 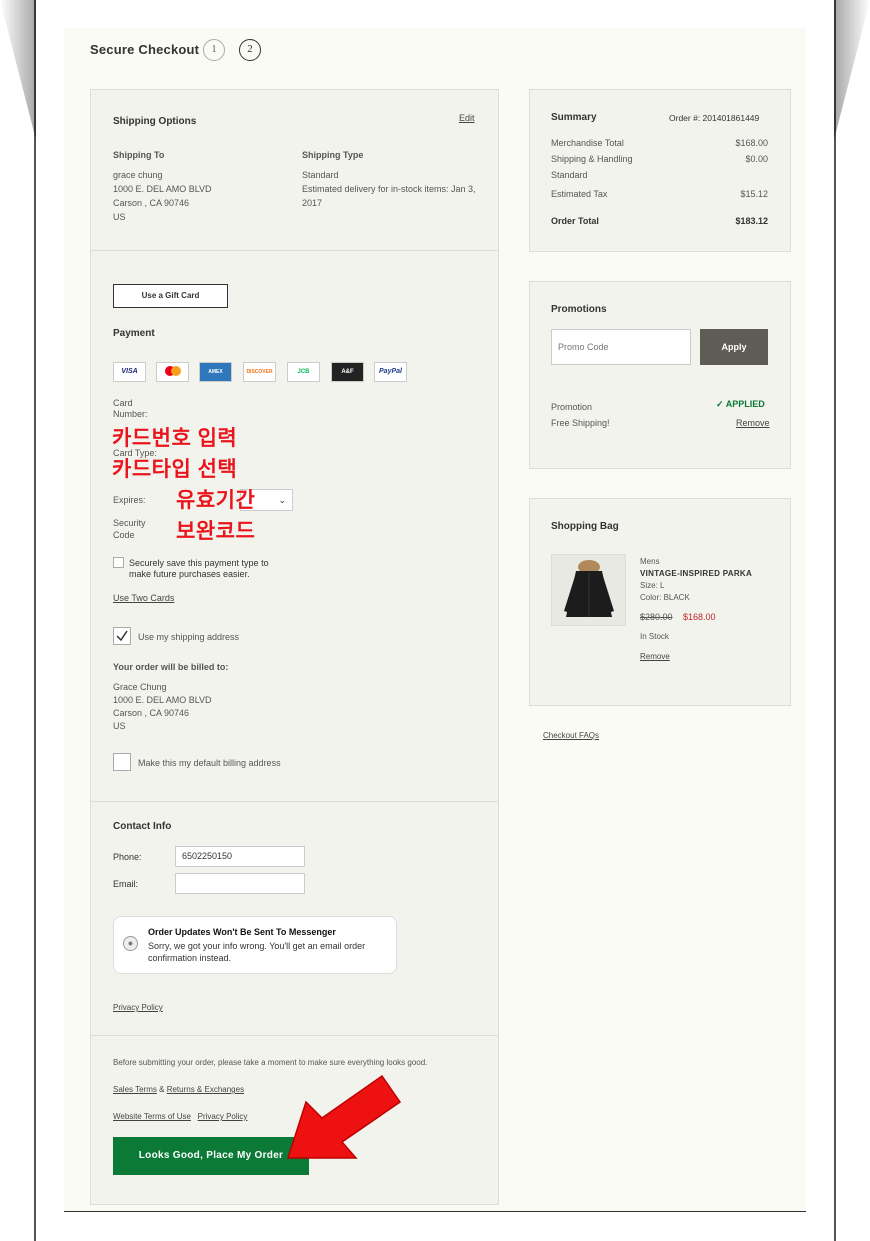 What do you see at coordinates (579, 194) in the screenshot?
I see `summary-row-label: Estimated Tax` at bounding box center [579, 194].